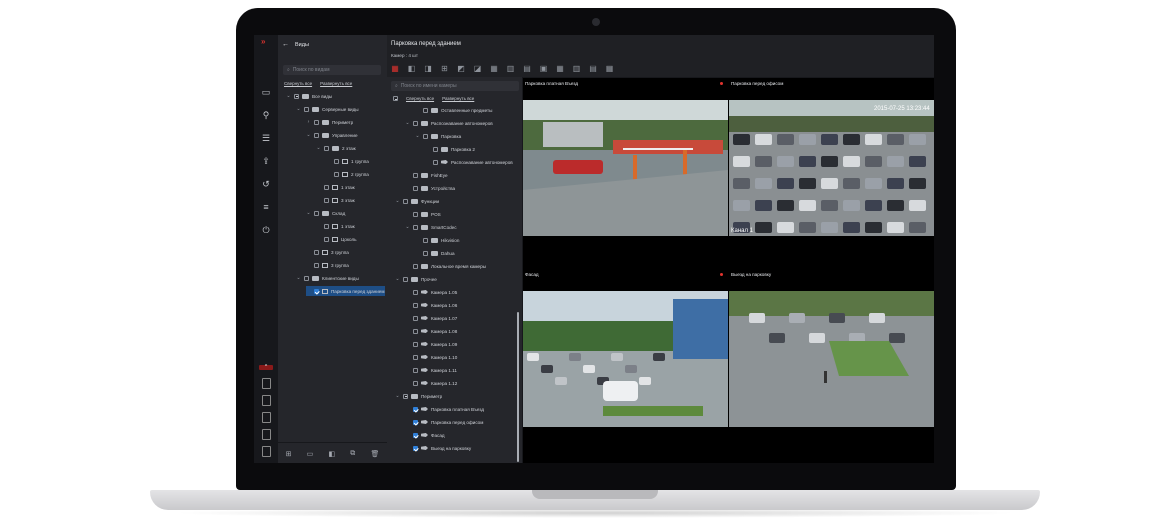 This screenshot has height=526, width=1155. Describe the element at coordinates (266, 230) in the screenshot. I see `power-icon: ⏻` at that location.